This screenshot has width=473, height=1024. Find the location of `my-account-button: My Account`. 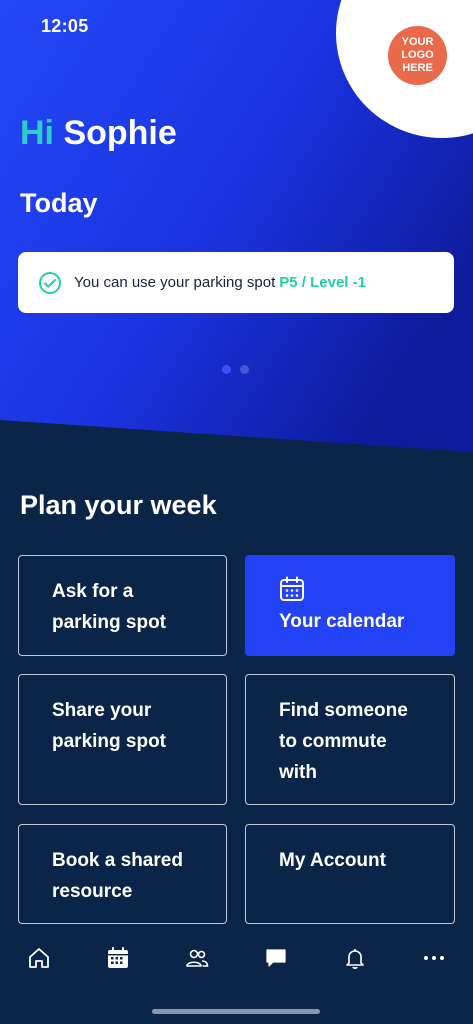

my-account-button: My Account is located at coordinates (350, 874).